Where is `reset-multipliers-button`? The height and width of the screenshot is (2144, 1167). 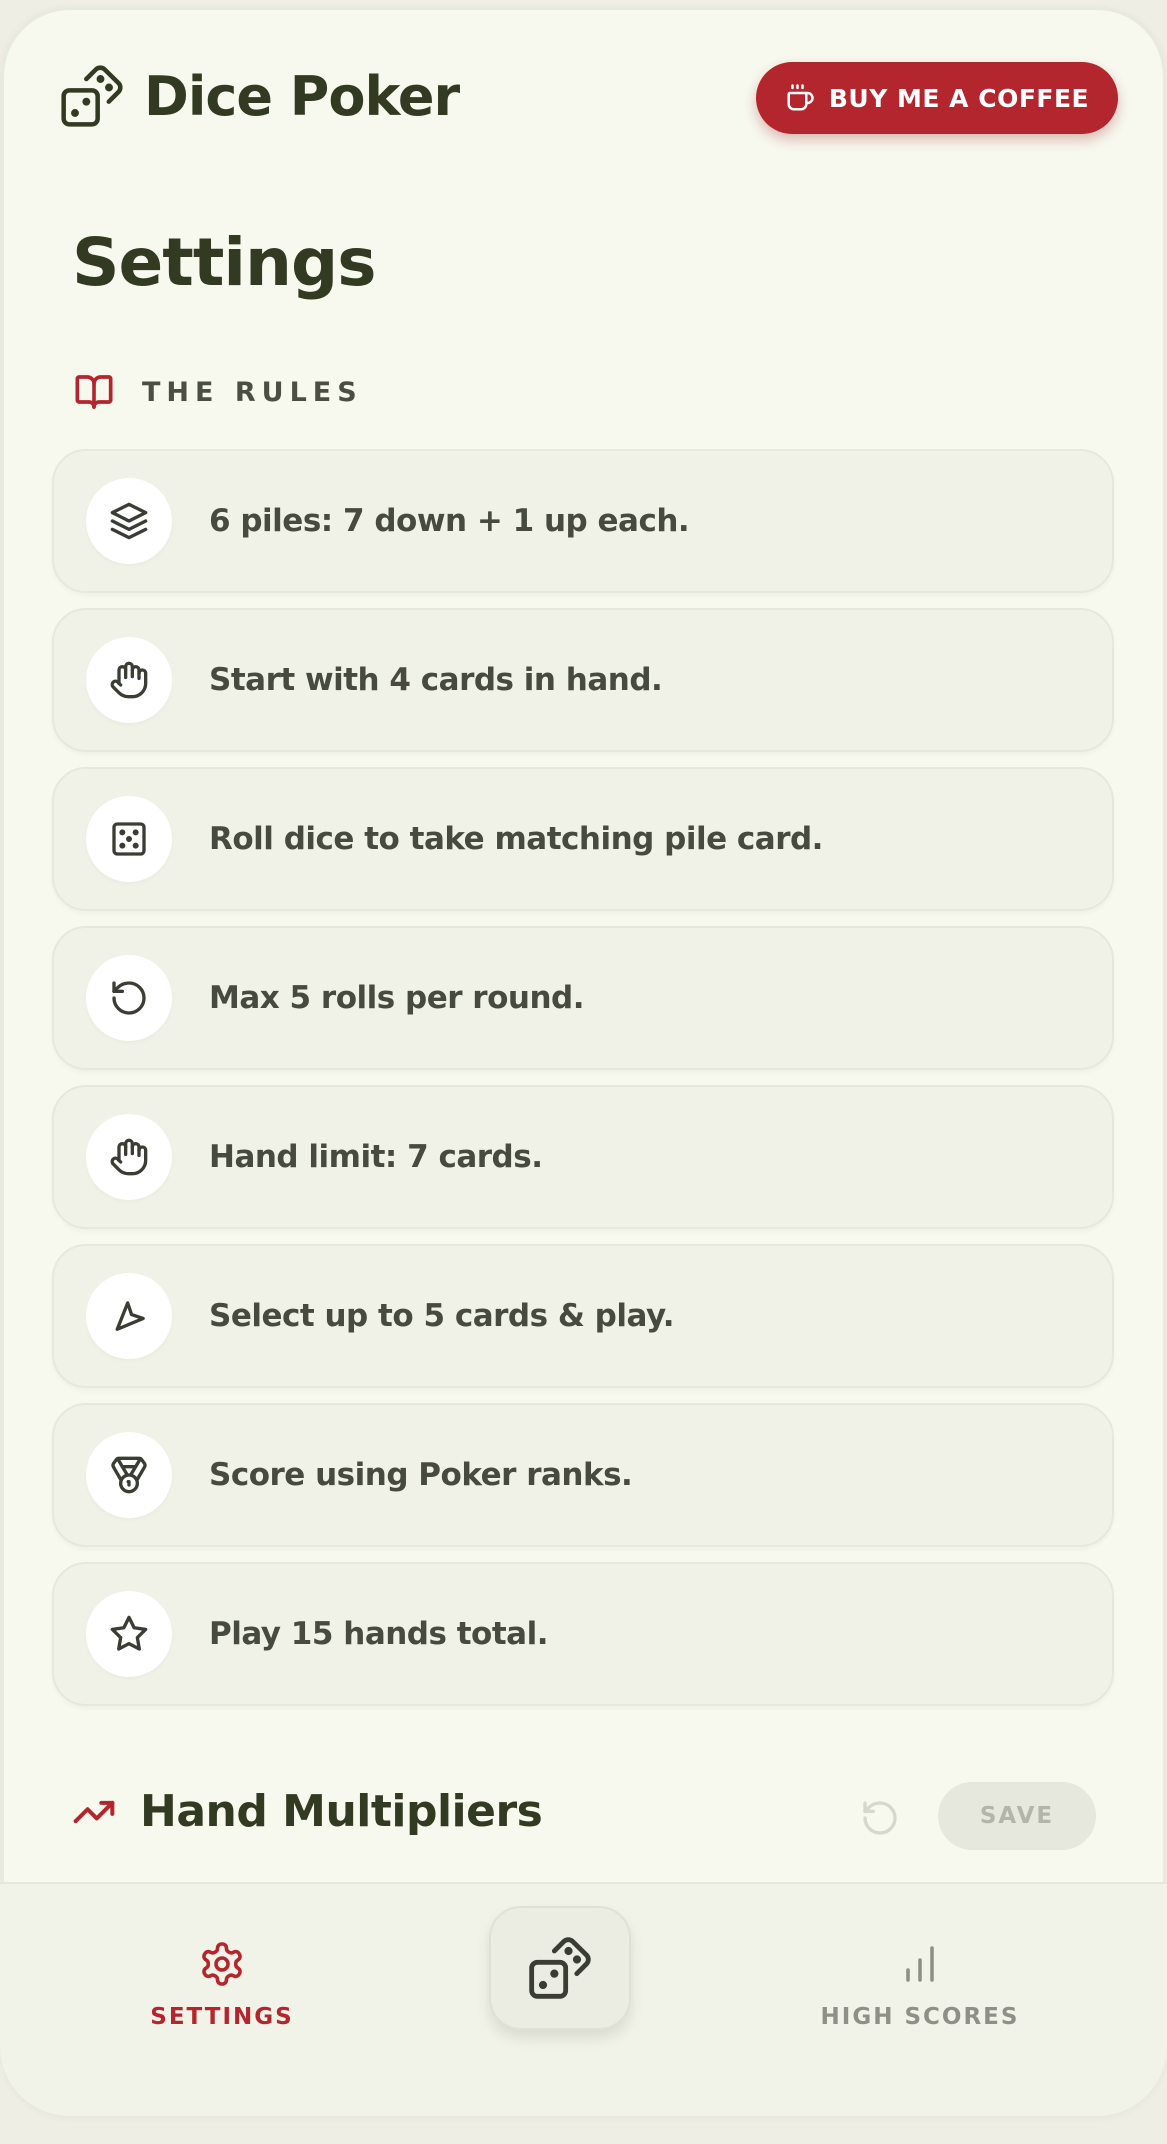
reset-multipliers-button is located at coordinates (880, 1818).